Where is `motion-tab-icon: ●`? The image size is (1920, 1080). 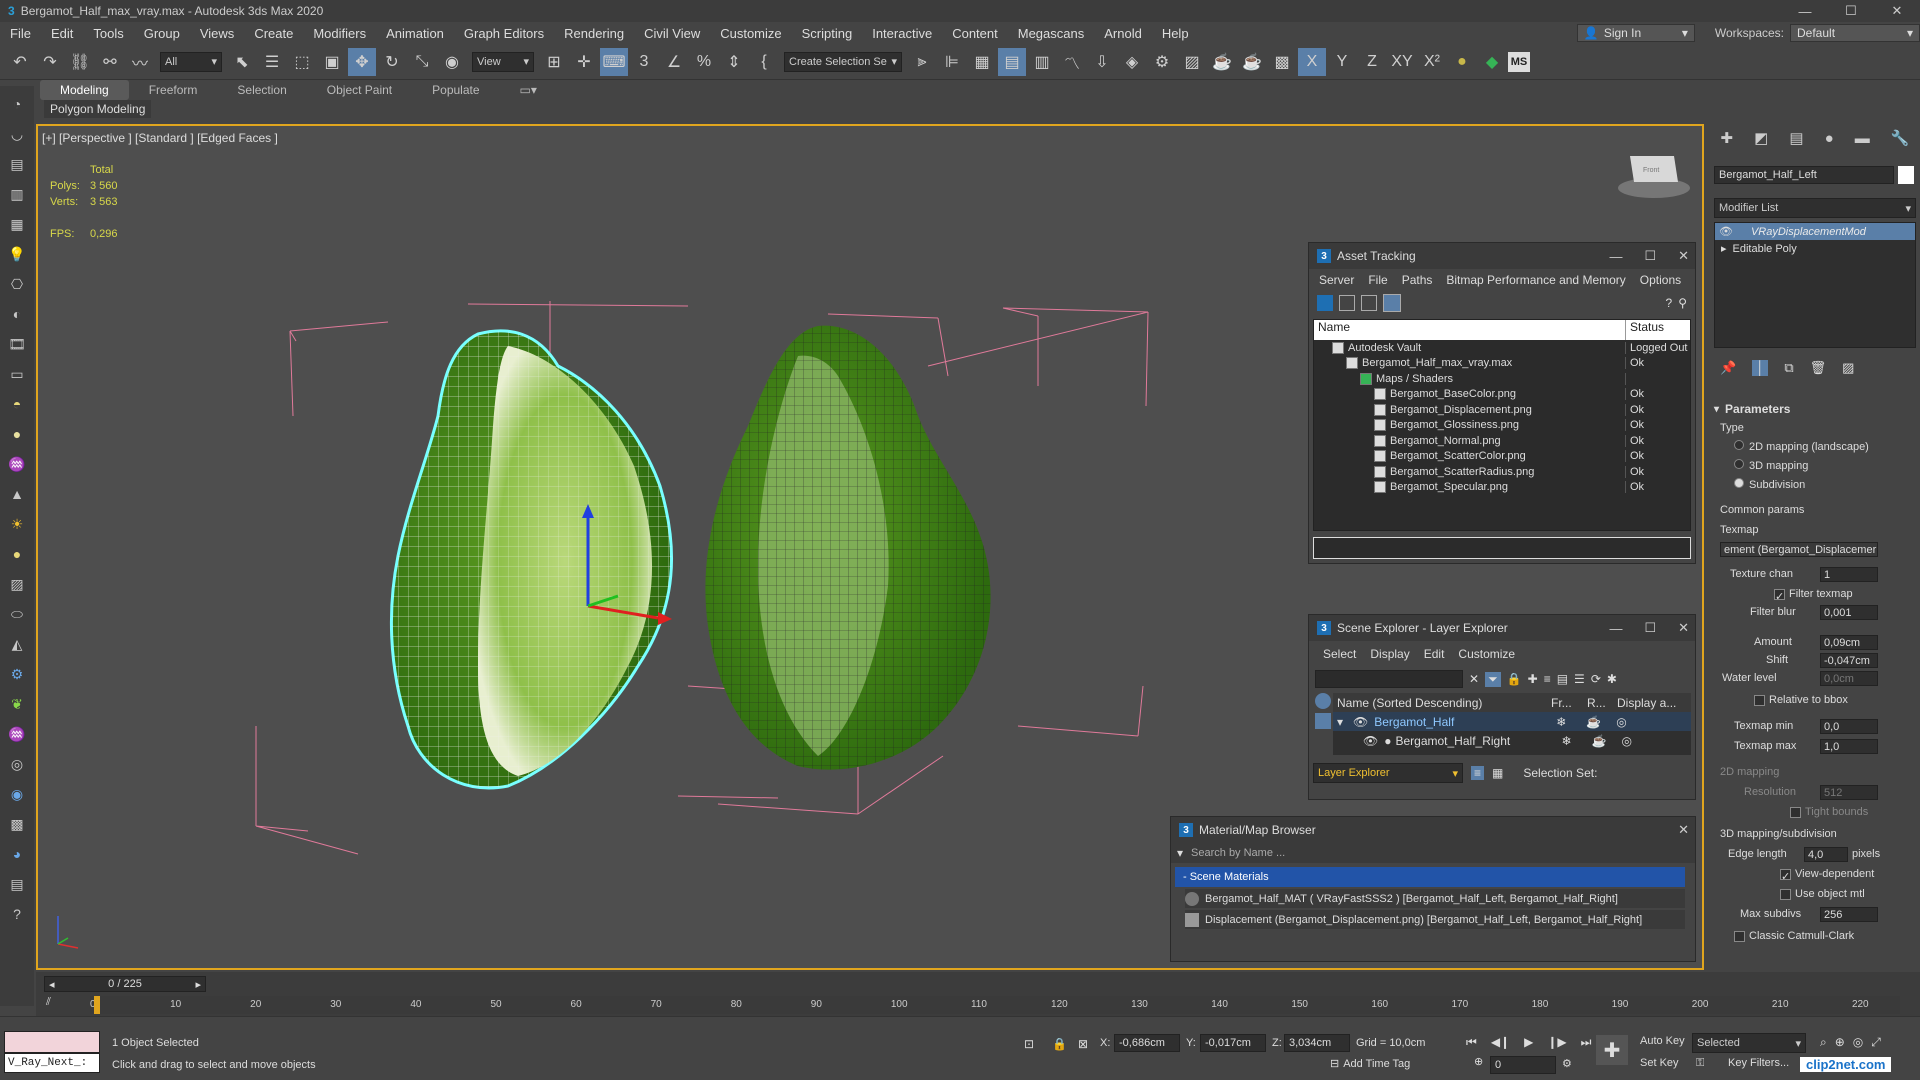
motion-tab-icon: ● is located at coordinates (1829, 138).